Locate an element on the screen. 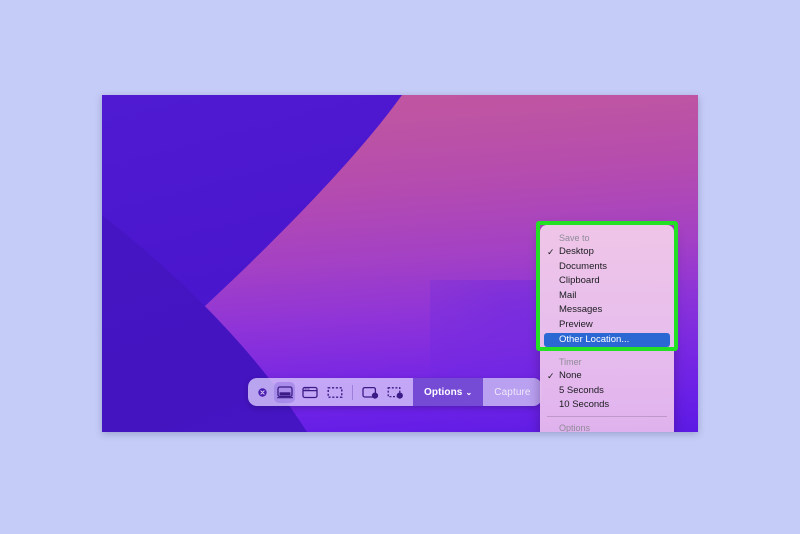 This screenshot has width=800, height=534. capture-button: Capture is located at coordinates (512, 392).